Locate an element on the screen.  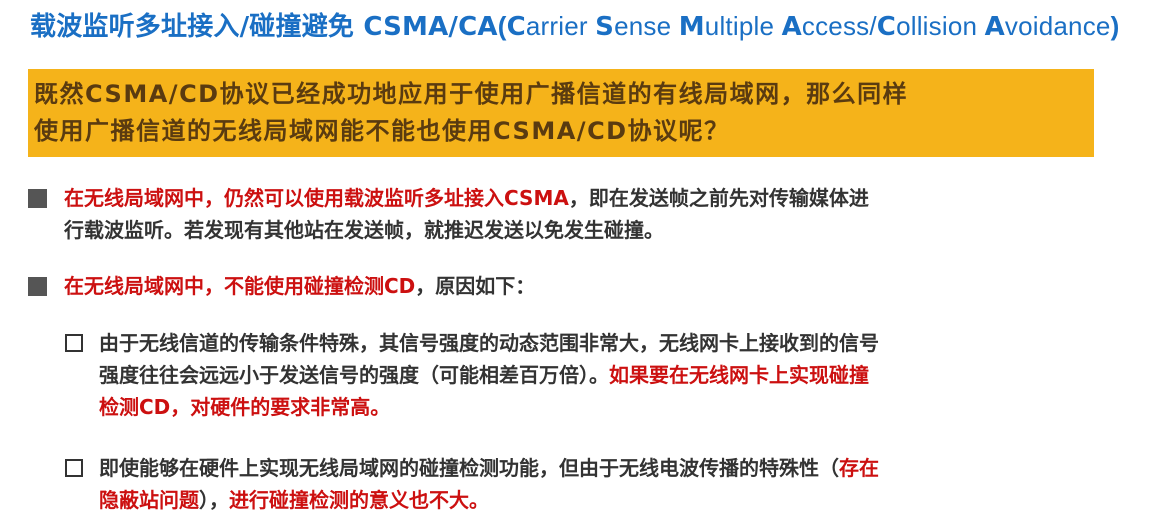
title-word-avoidance: voidance is located at coordinates (1057, 26).